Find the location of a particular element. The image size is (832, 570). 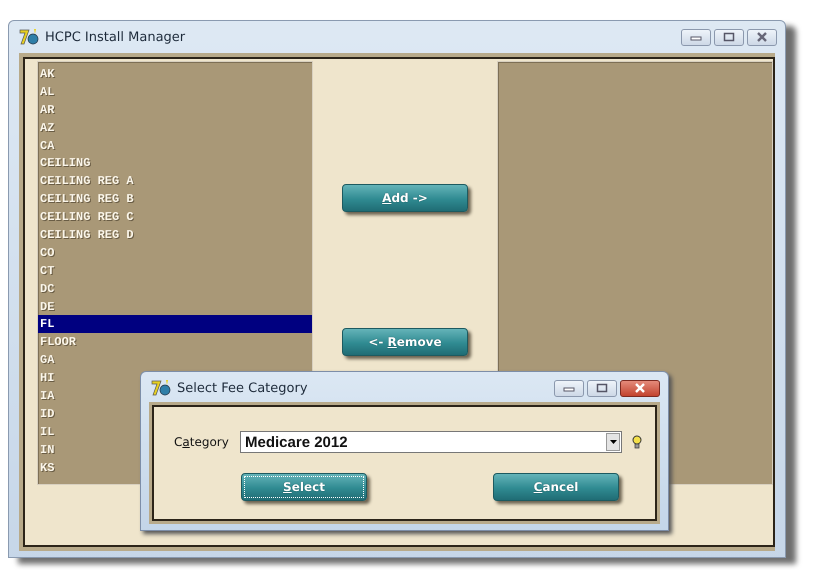

dialog-title: Select Fee Category is located at coordinates (242, 388).